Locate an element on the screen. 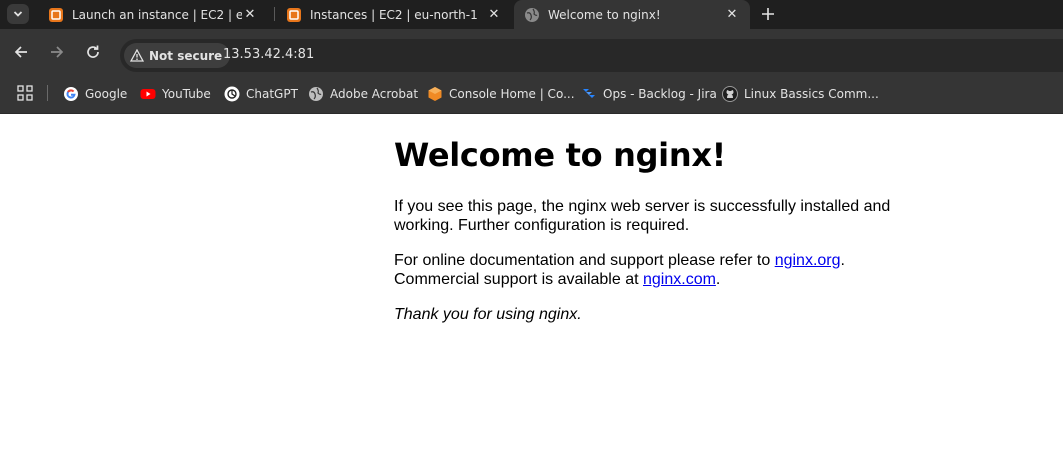 The image size is (1063, 468). bookmark-jira: Ops - Backlog - Jira is located at coordinates (649, 94).